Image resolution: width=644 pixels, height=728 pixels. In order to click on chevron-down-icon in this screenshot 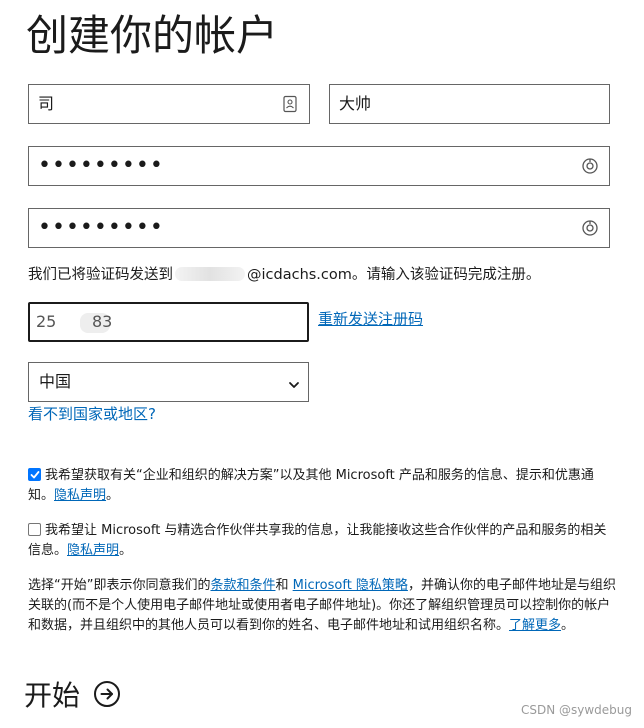, I will do `click(294, 382)`.